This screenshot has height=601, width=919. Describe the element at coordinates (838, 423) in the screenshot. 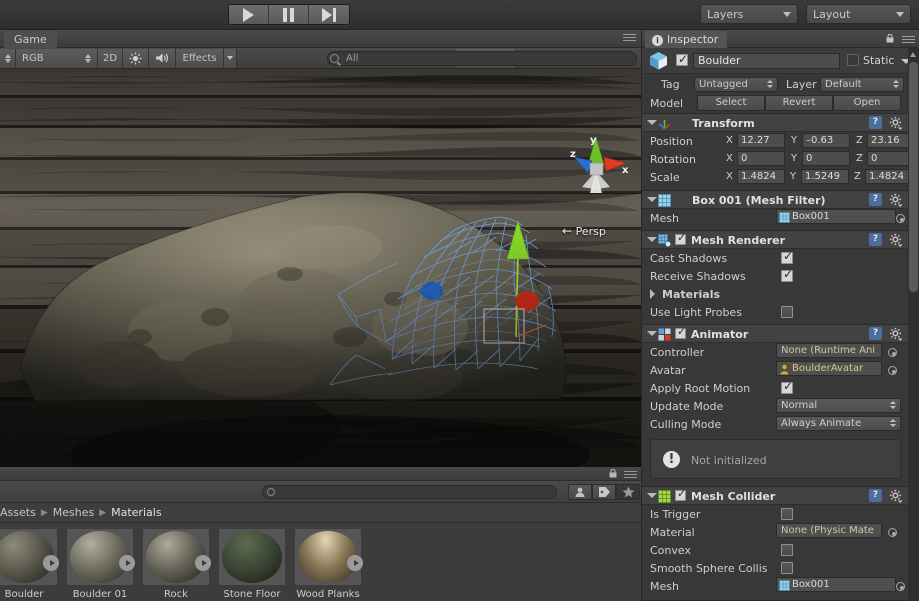

I see `culling-mode-dropdown: Always Animate` at that location.